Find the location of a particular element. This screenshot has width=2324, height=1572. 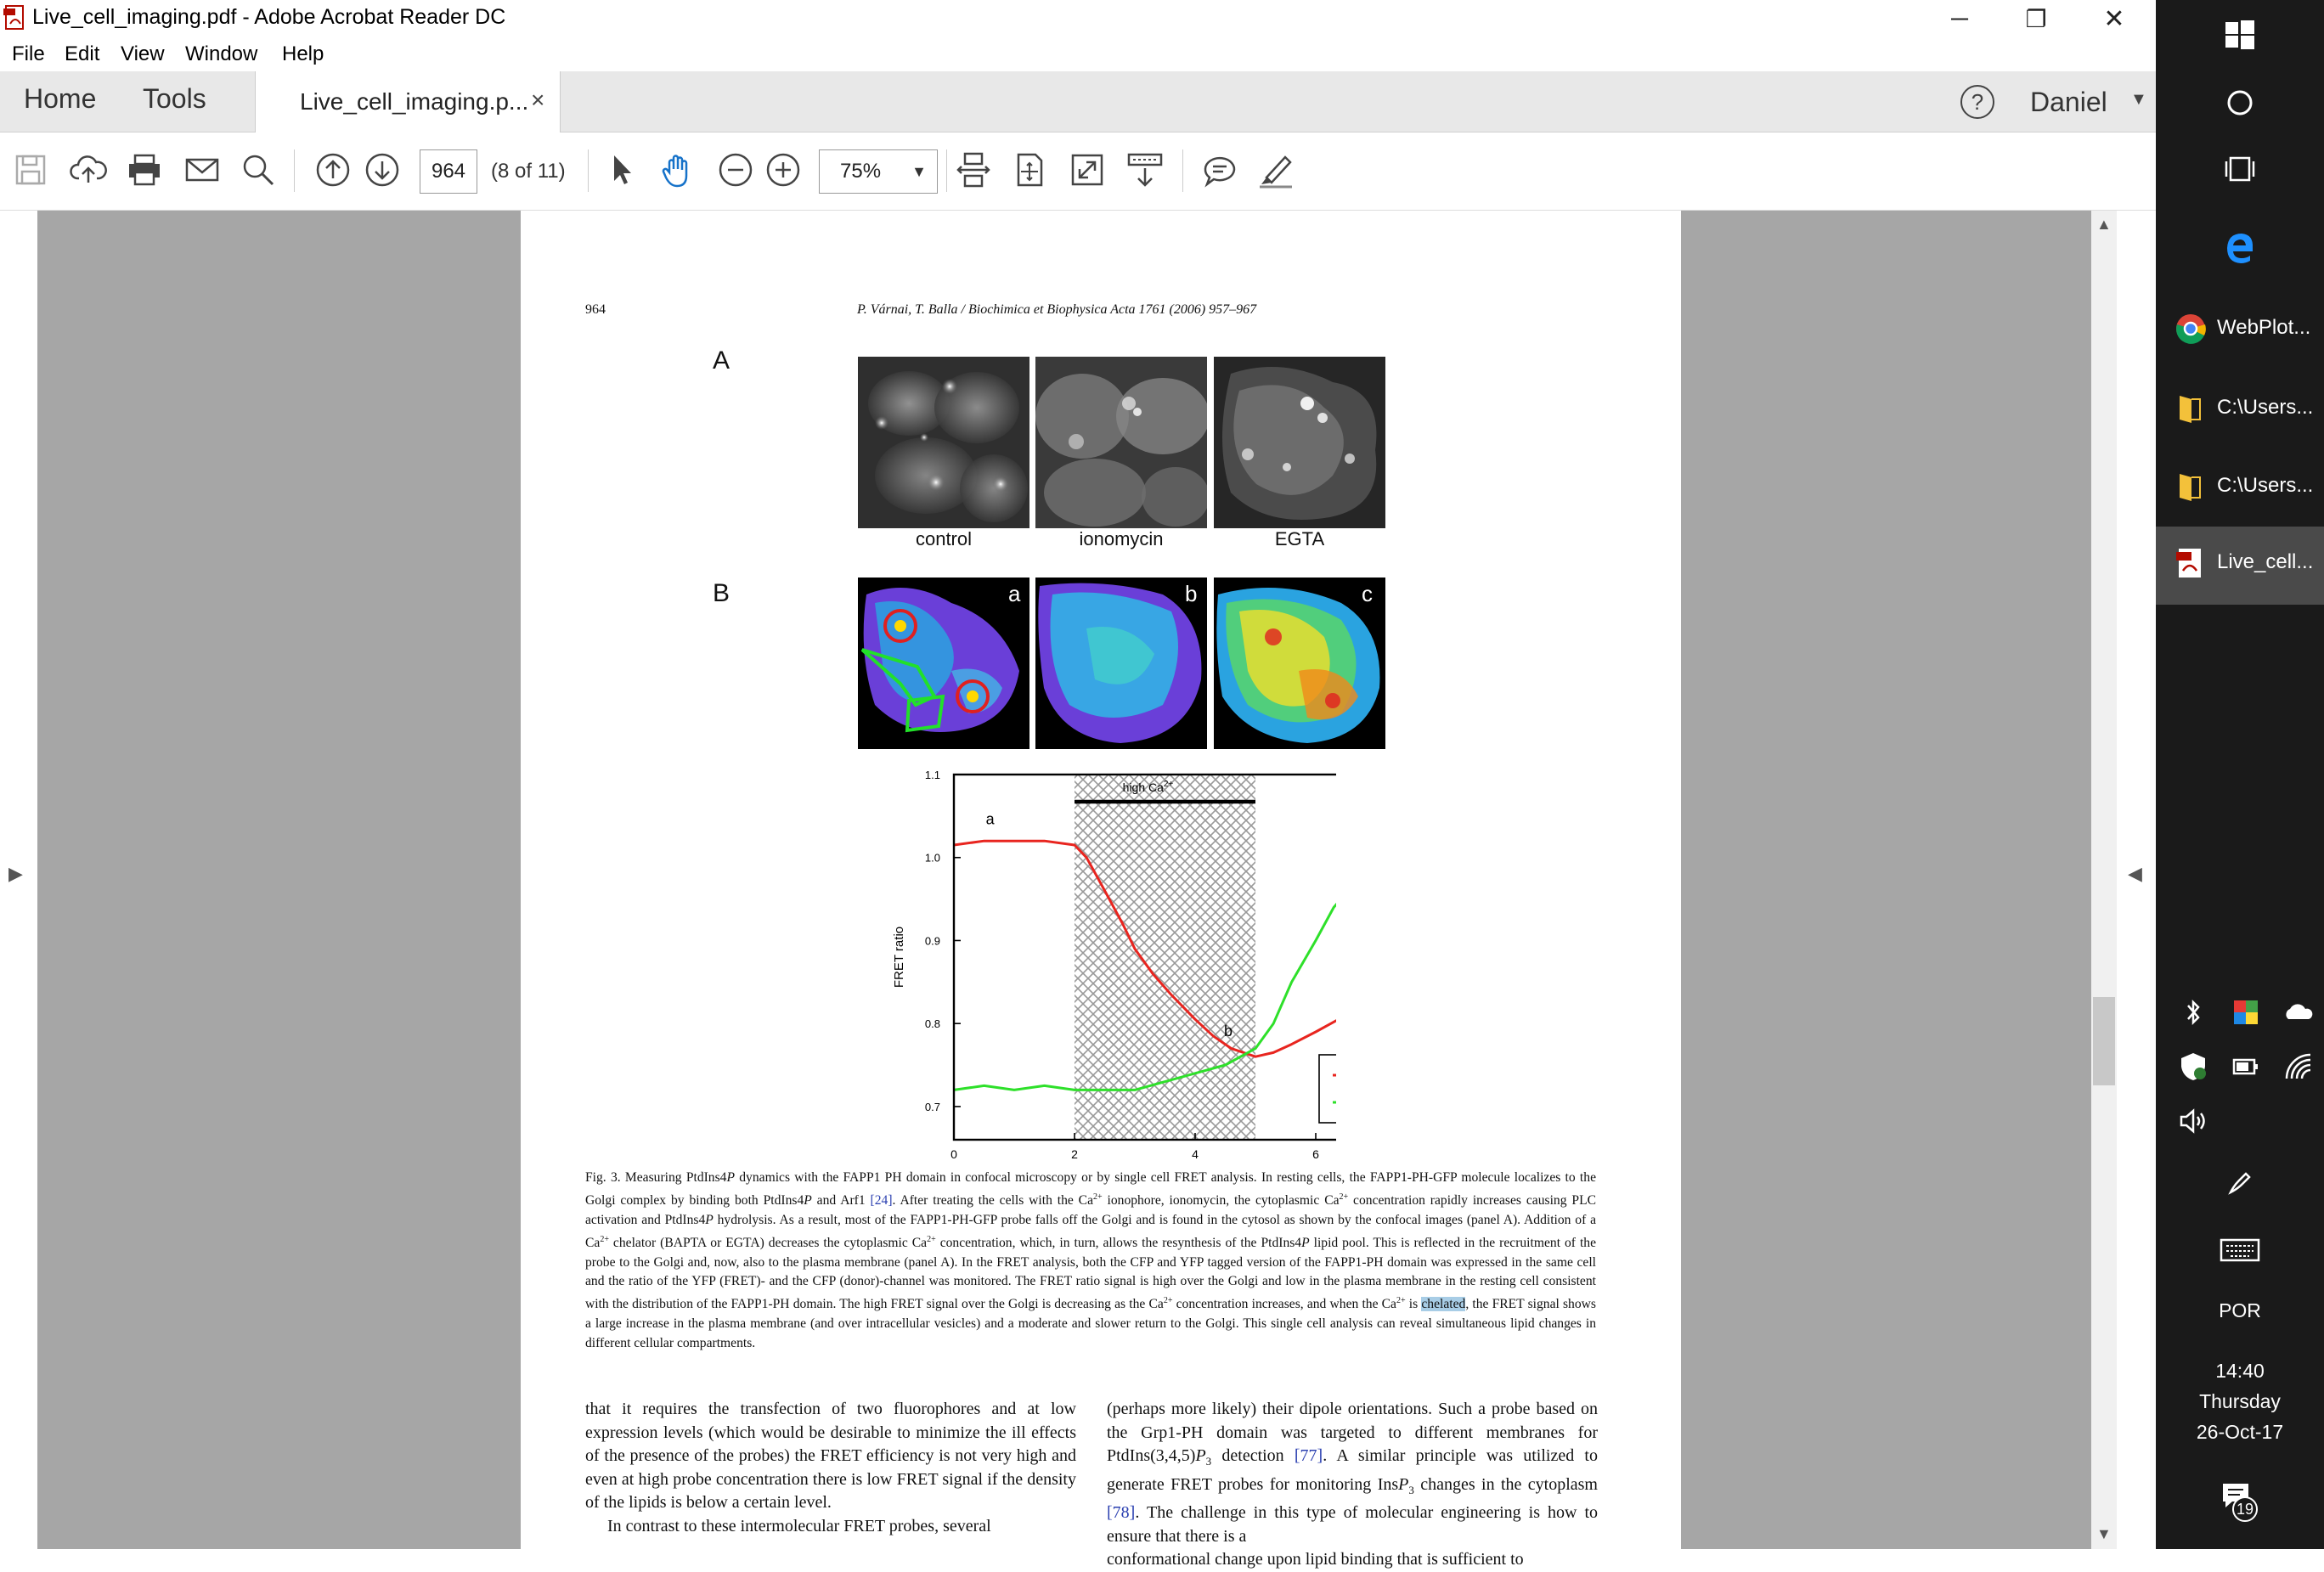

defender-shield-icon is located at coordinates (2193, 1067).